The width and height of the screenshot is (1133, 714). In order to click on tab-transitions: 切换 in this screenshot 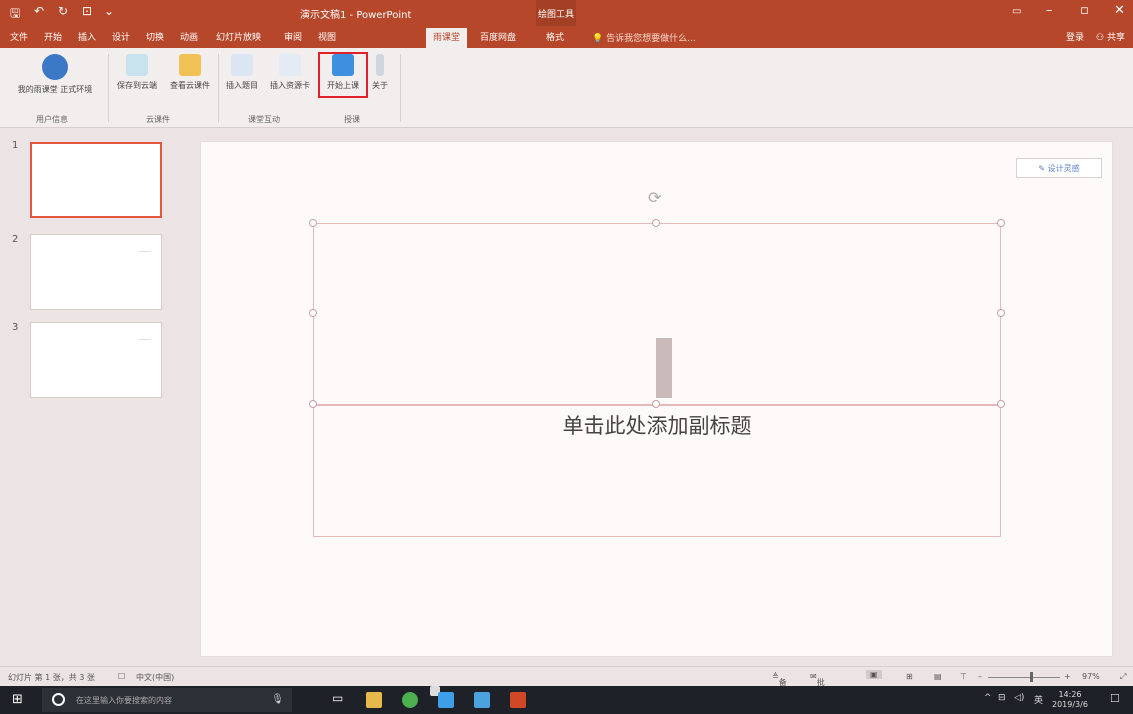, I will do `click(155, 36)`.